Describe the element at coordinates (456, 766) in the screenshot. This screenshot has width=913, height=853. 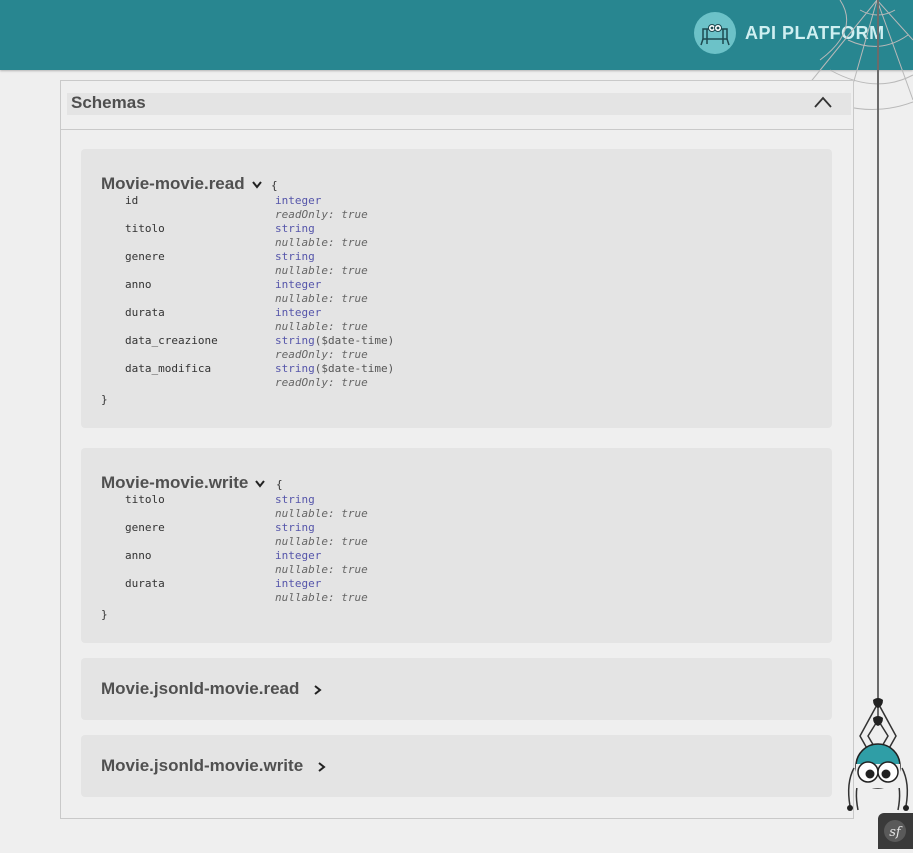
I see `model-jsonld-movie-write: Movie.jsonld-movie.write` at that location.